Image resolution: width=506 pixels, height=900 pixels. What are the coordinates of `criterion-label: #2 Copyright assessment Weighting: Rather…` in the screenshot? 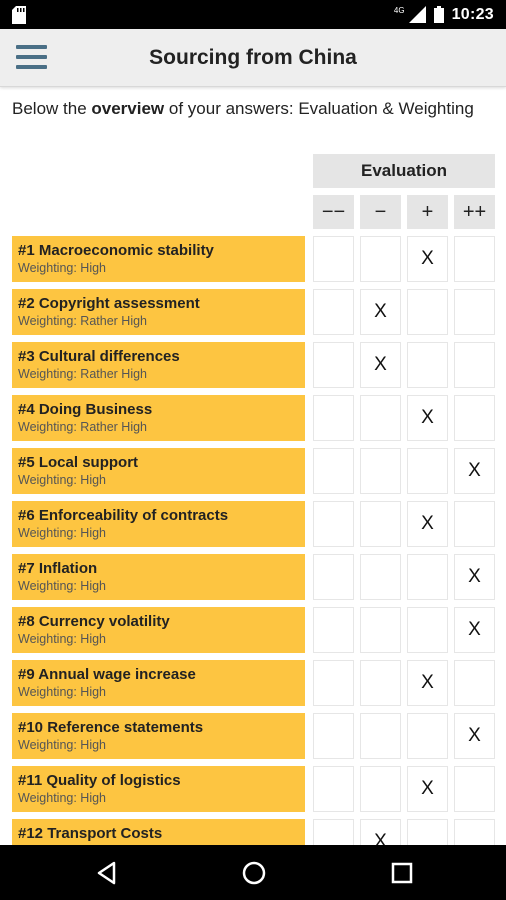 It's located at (158, 312).